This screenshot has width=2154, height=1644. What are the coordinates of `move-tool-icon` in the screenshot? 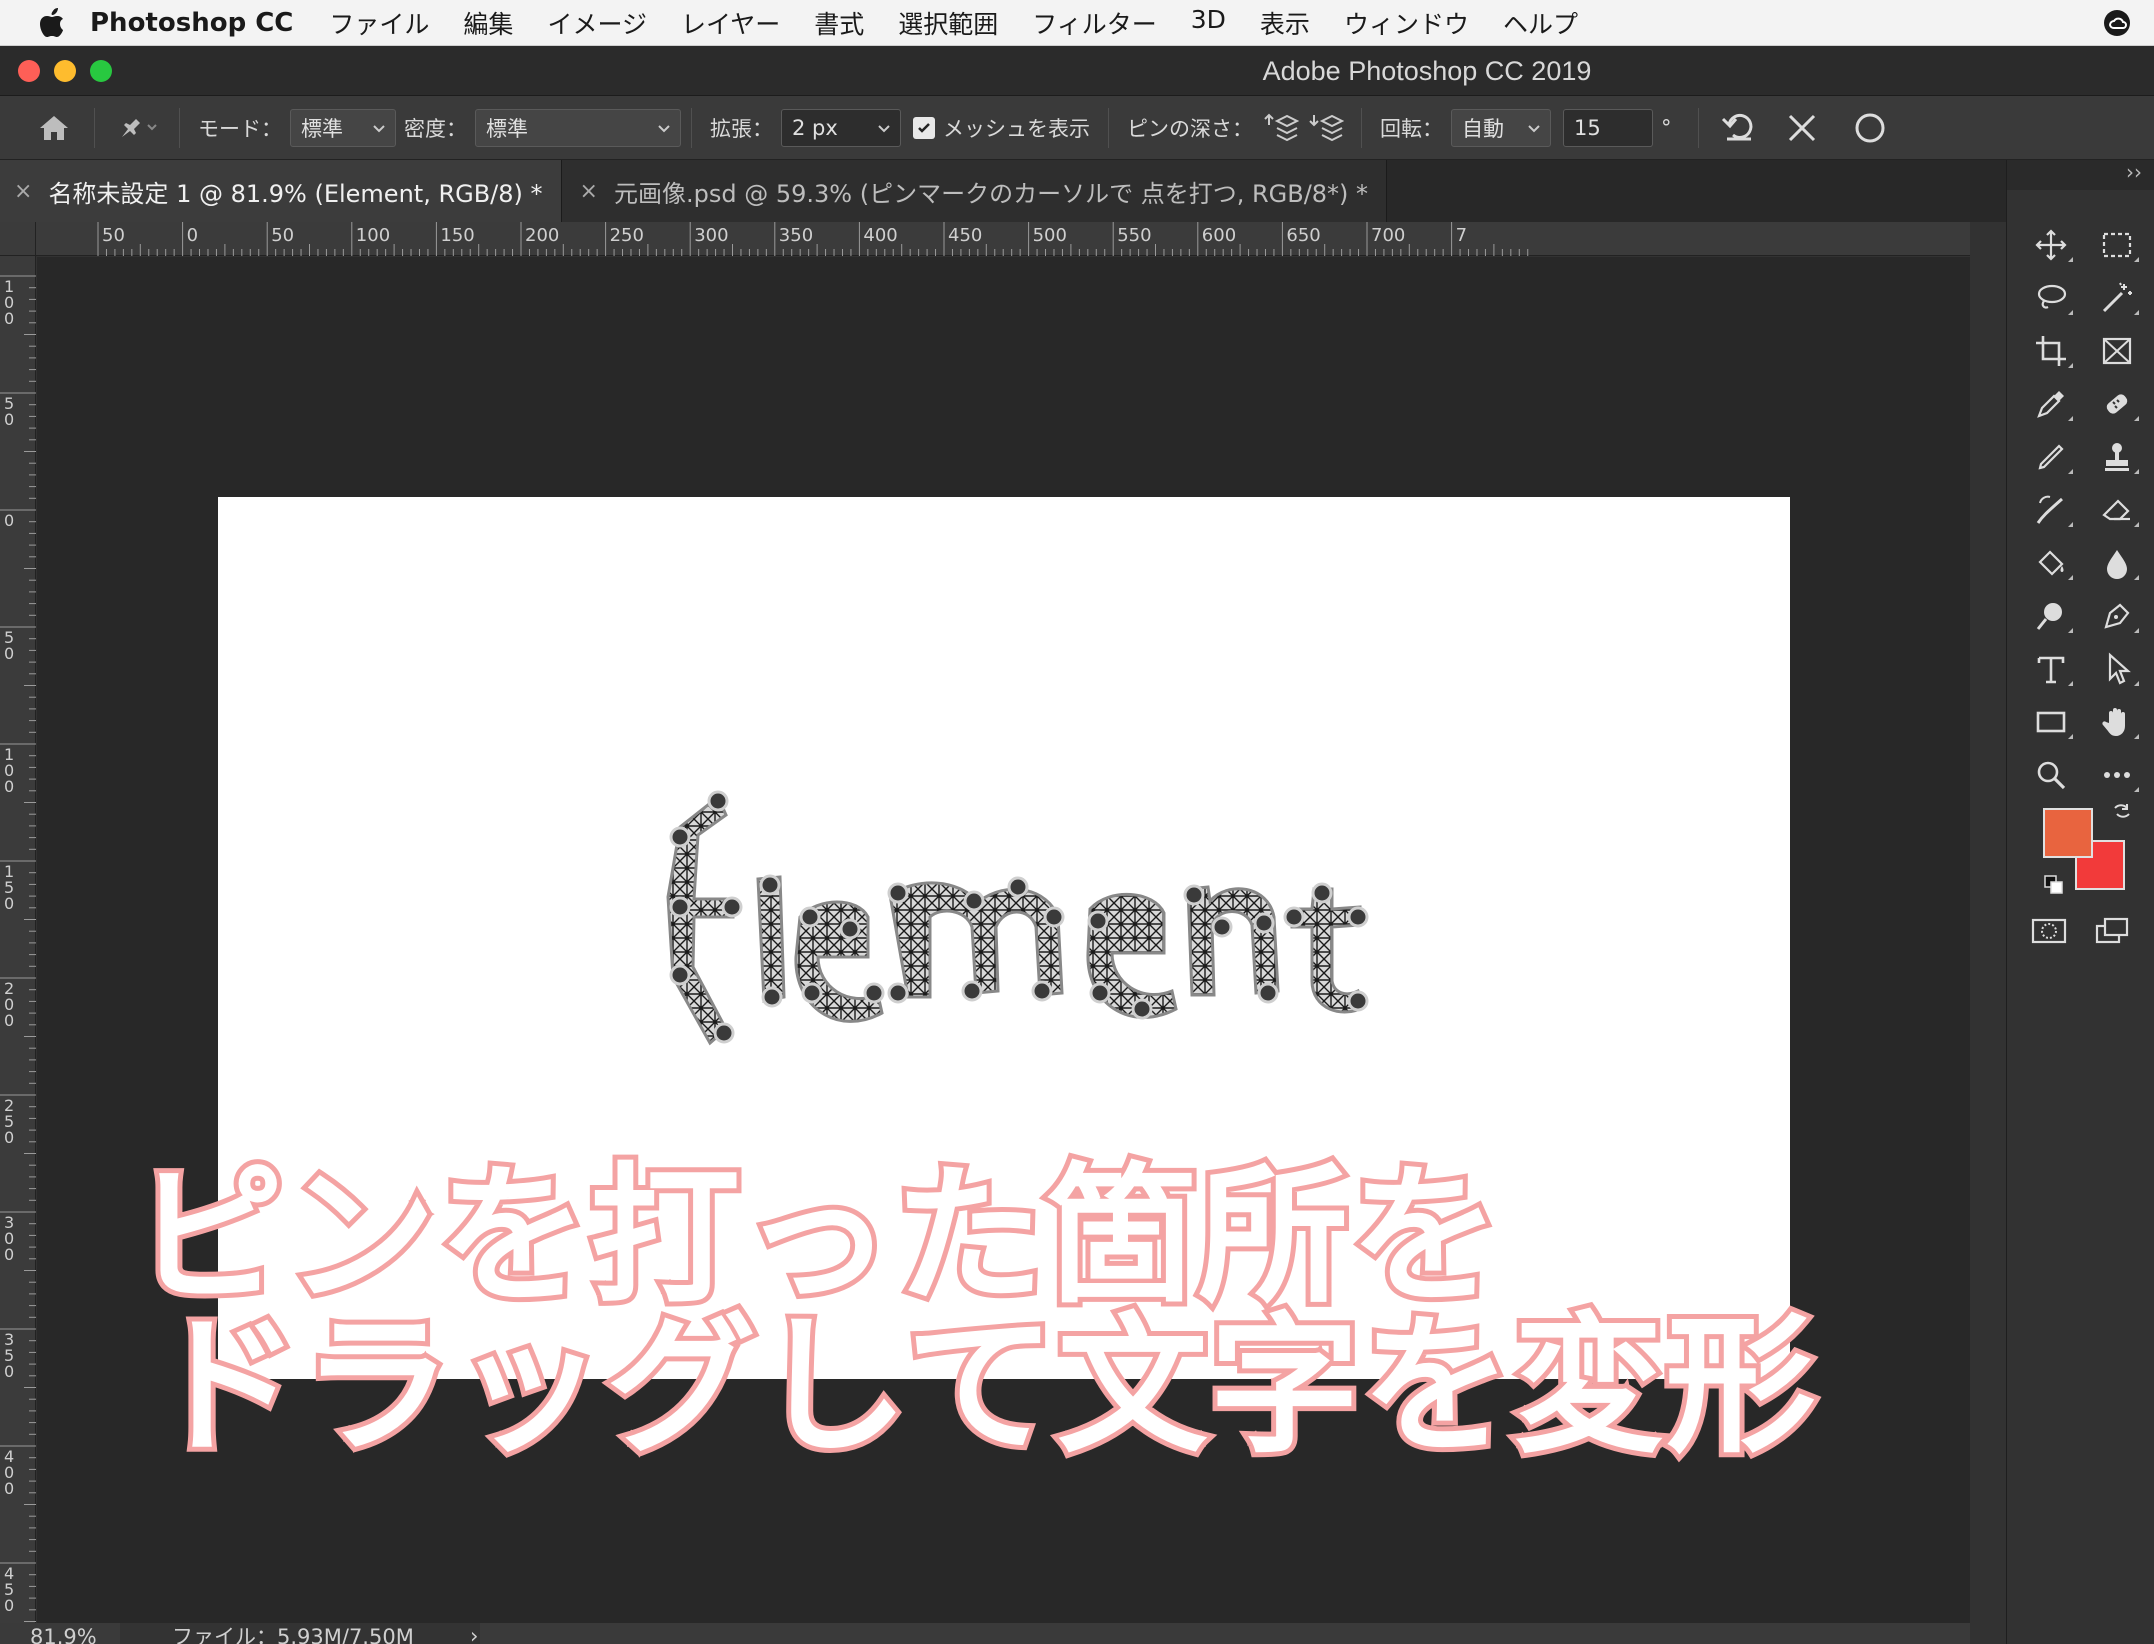 It's located at (2051, 245).